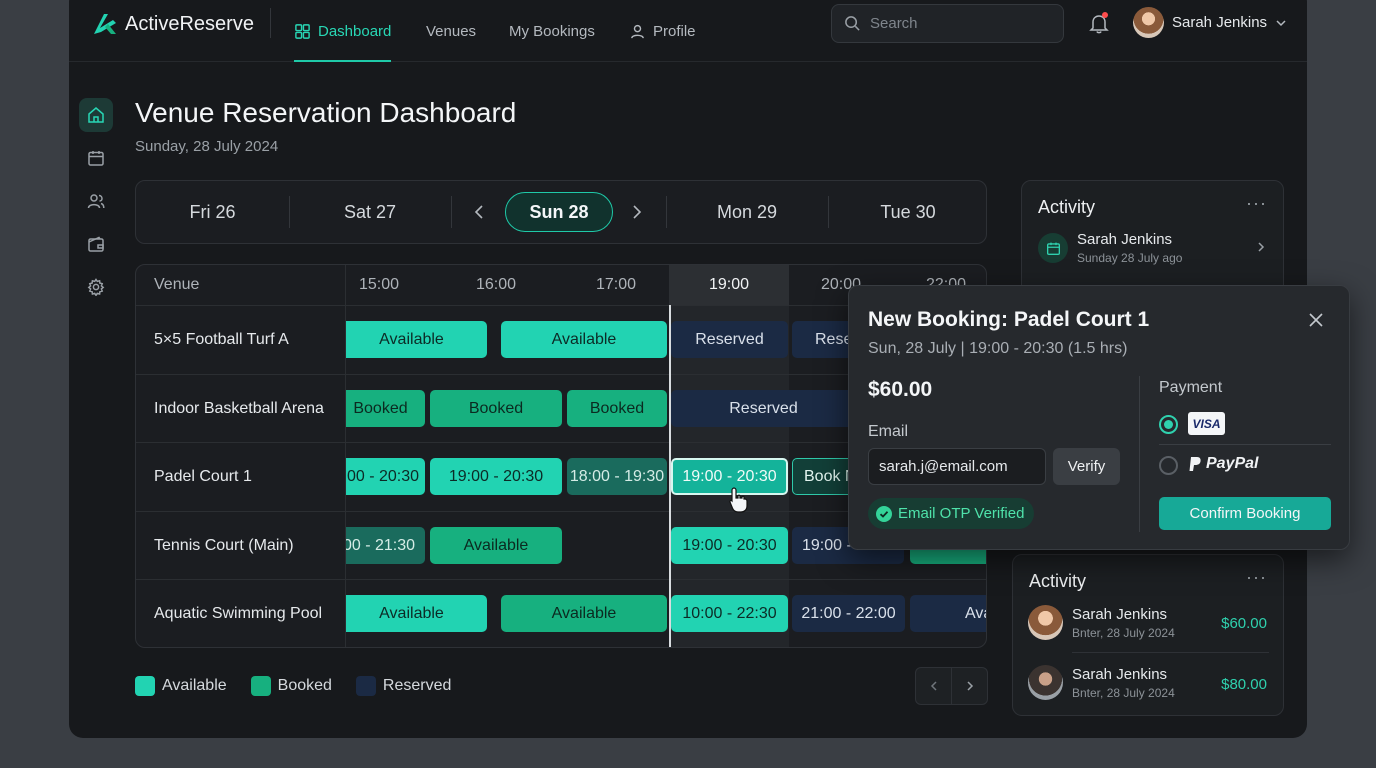 The height and width of the screenshot is (768, 1376). I want to click on nav-venues: Venues, so click(451, 31).